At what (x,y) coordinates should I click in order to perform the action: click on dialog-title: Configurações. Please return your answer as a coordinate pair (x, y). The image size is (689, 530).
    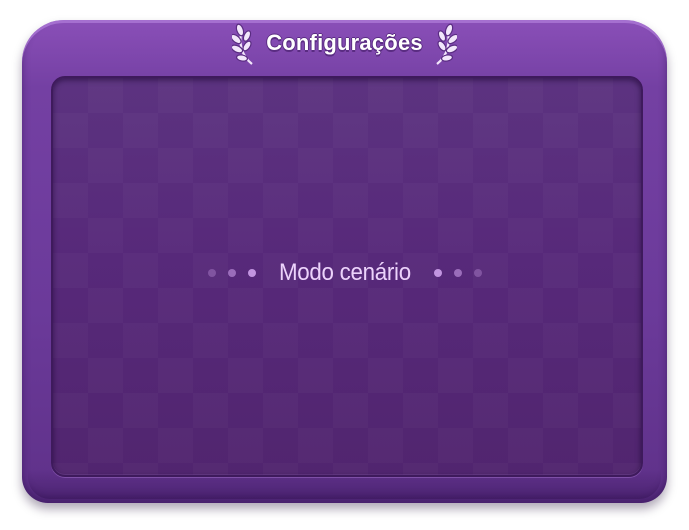
    Looking at the image, I should click on (344, 42).